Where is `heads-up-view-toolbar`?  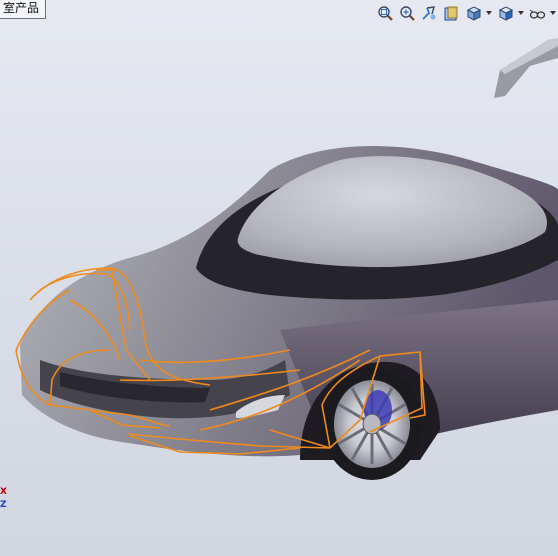
heads-up-view-toolbar is located at coordinates (466, 13).